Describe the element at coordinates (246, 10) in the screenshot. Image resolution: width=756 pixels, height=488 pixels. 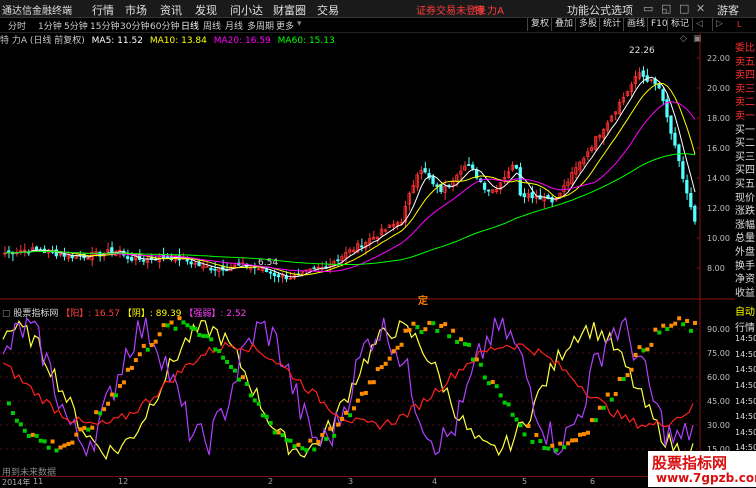
I see `menu-item-ask: 问小达` at that location.